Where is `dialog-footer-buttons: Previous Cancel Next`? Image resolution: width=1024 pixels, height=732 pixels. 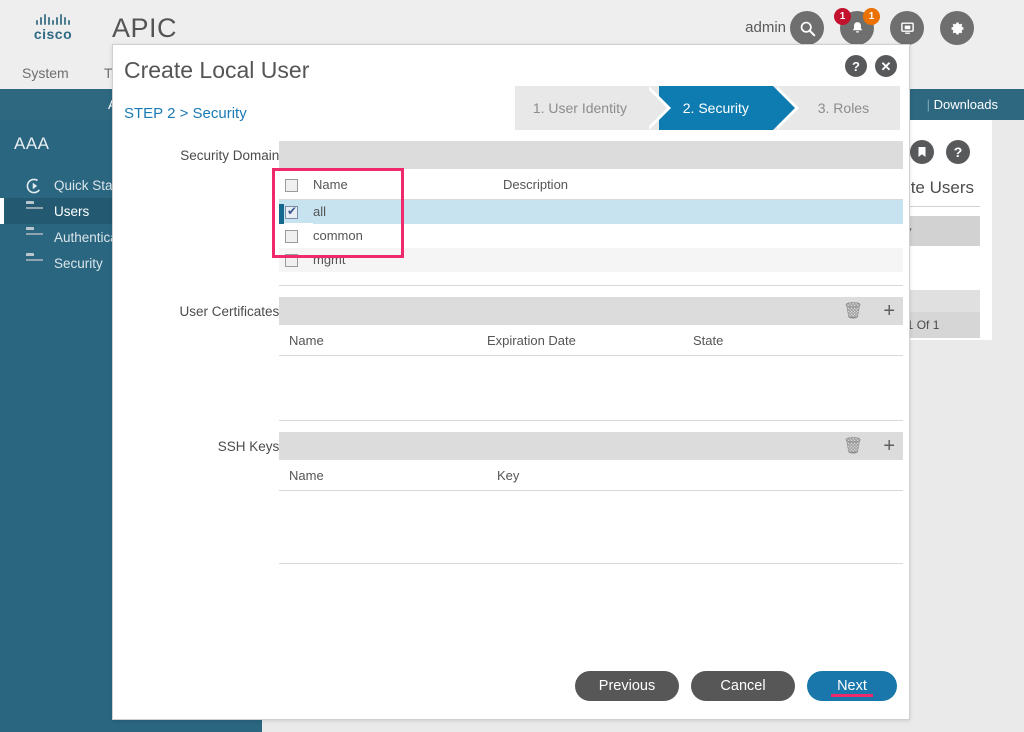
dialog-footer-buttons: Previous Cancel Next is located at coordinates (736, 686).